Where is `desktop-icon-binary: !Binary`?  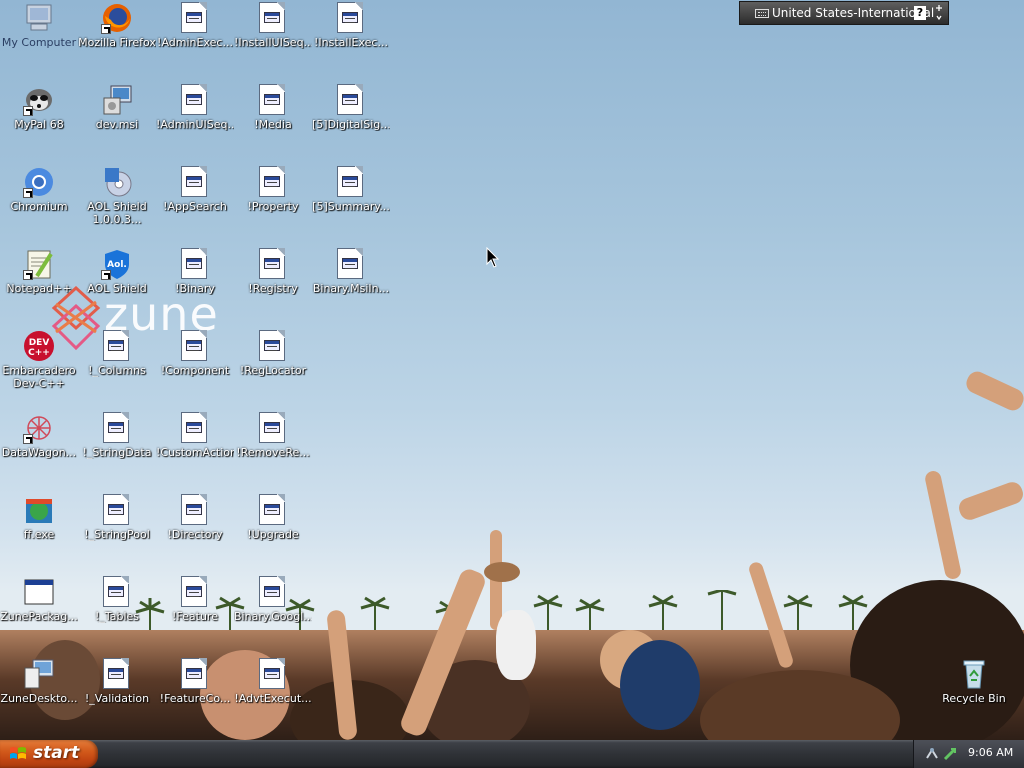
desktop-icon-binary: !Binary is located at coordinates (195, 286).